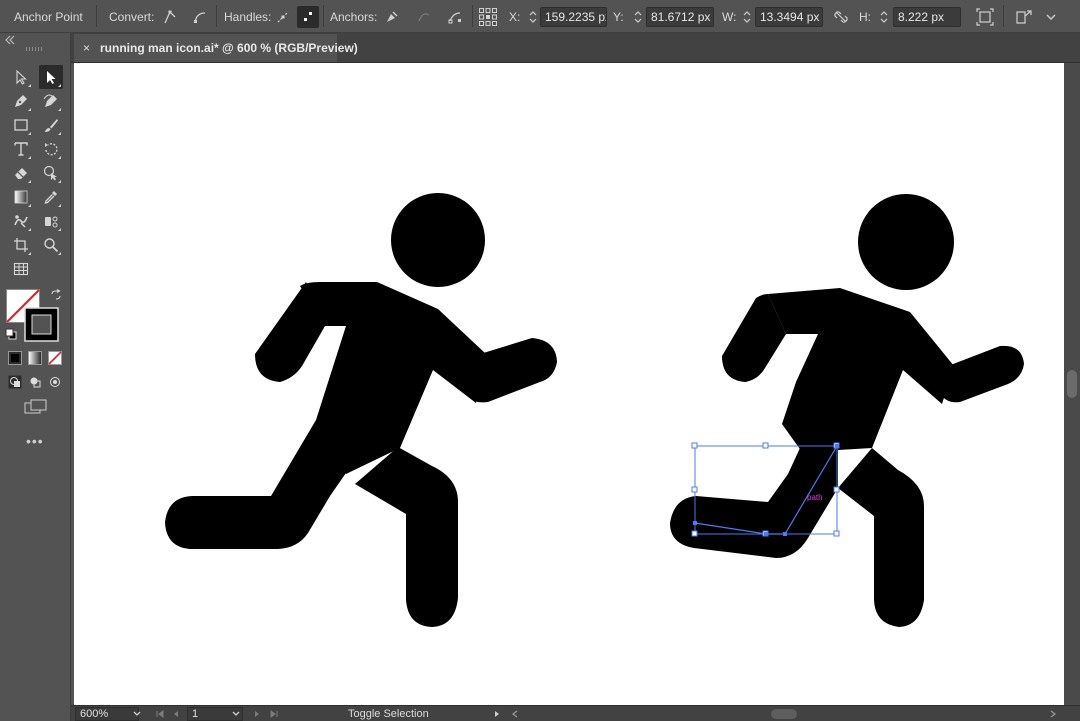  I want to click on rectangle-icon, so click(21, 125).